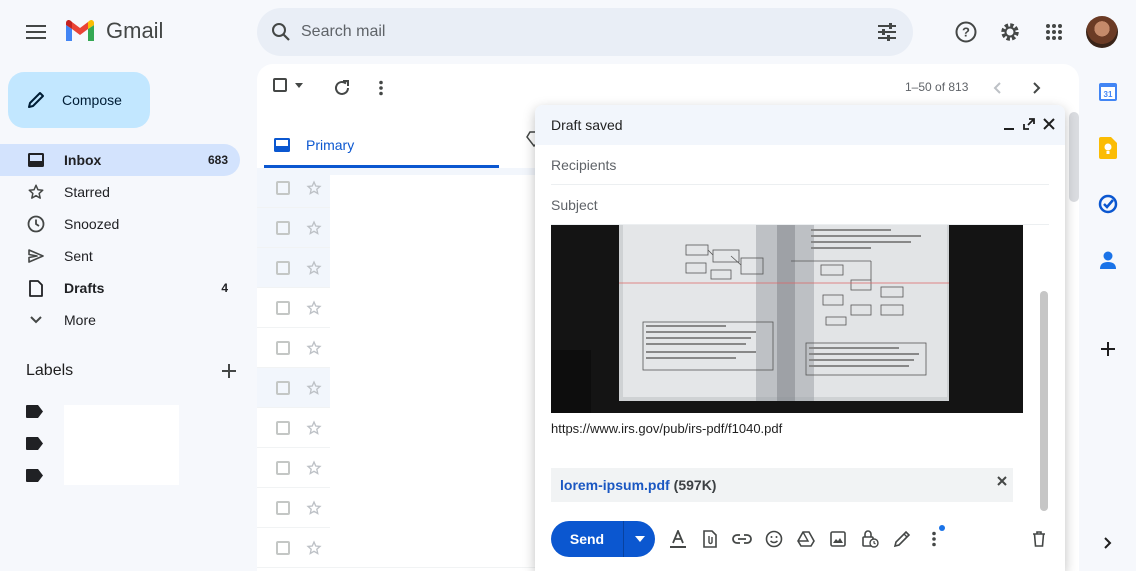 Image resolution: width=1136 pixels, height=571 pixels. I want to click on insert-signature-button, so click(902, 539).